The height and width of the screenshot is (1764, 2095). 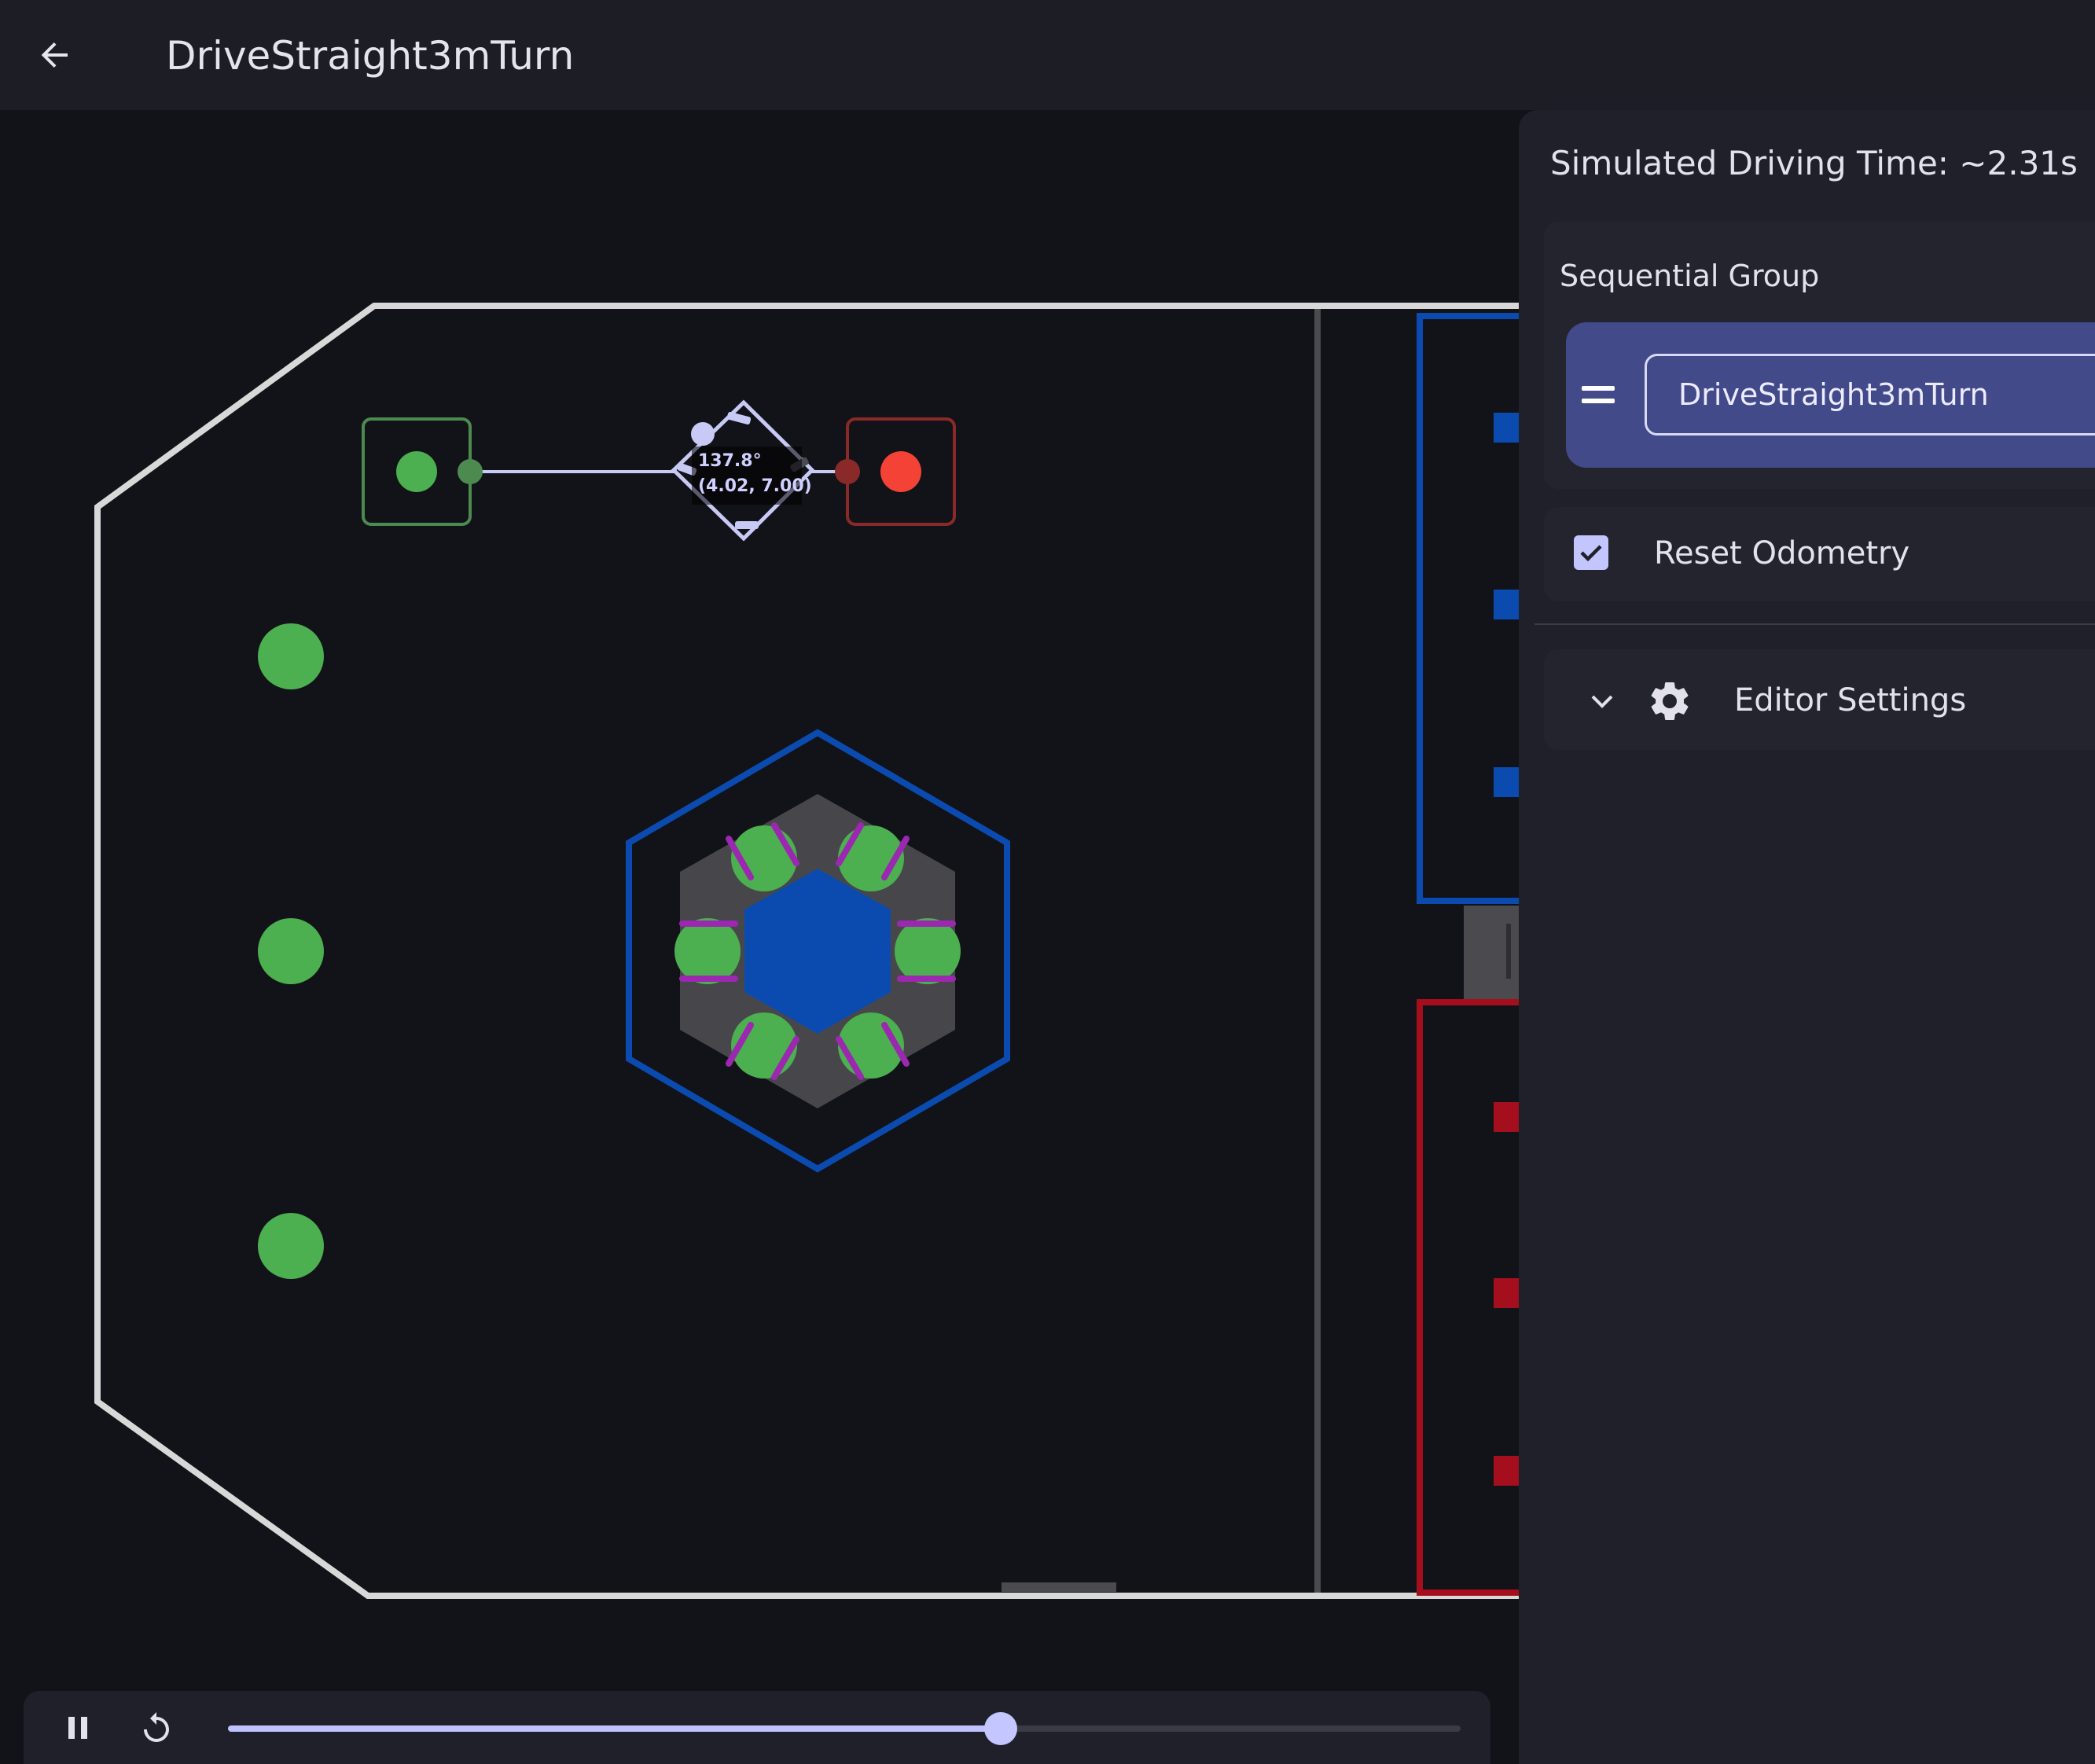 I want to click on timeline-thumb, so click(x=1001, y=1728).